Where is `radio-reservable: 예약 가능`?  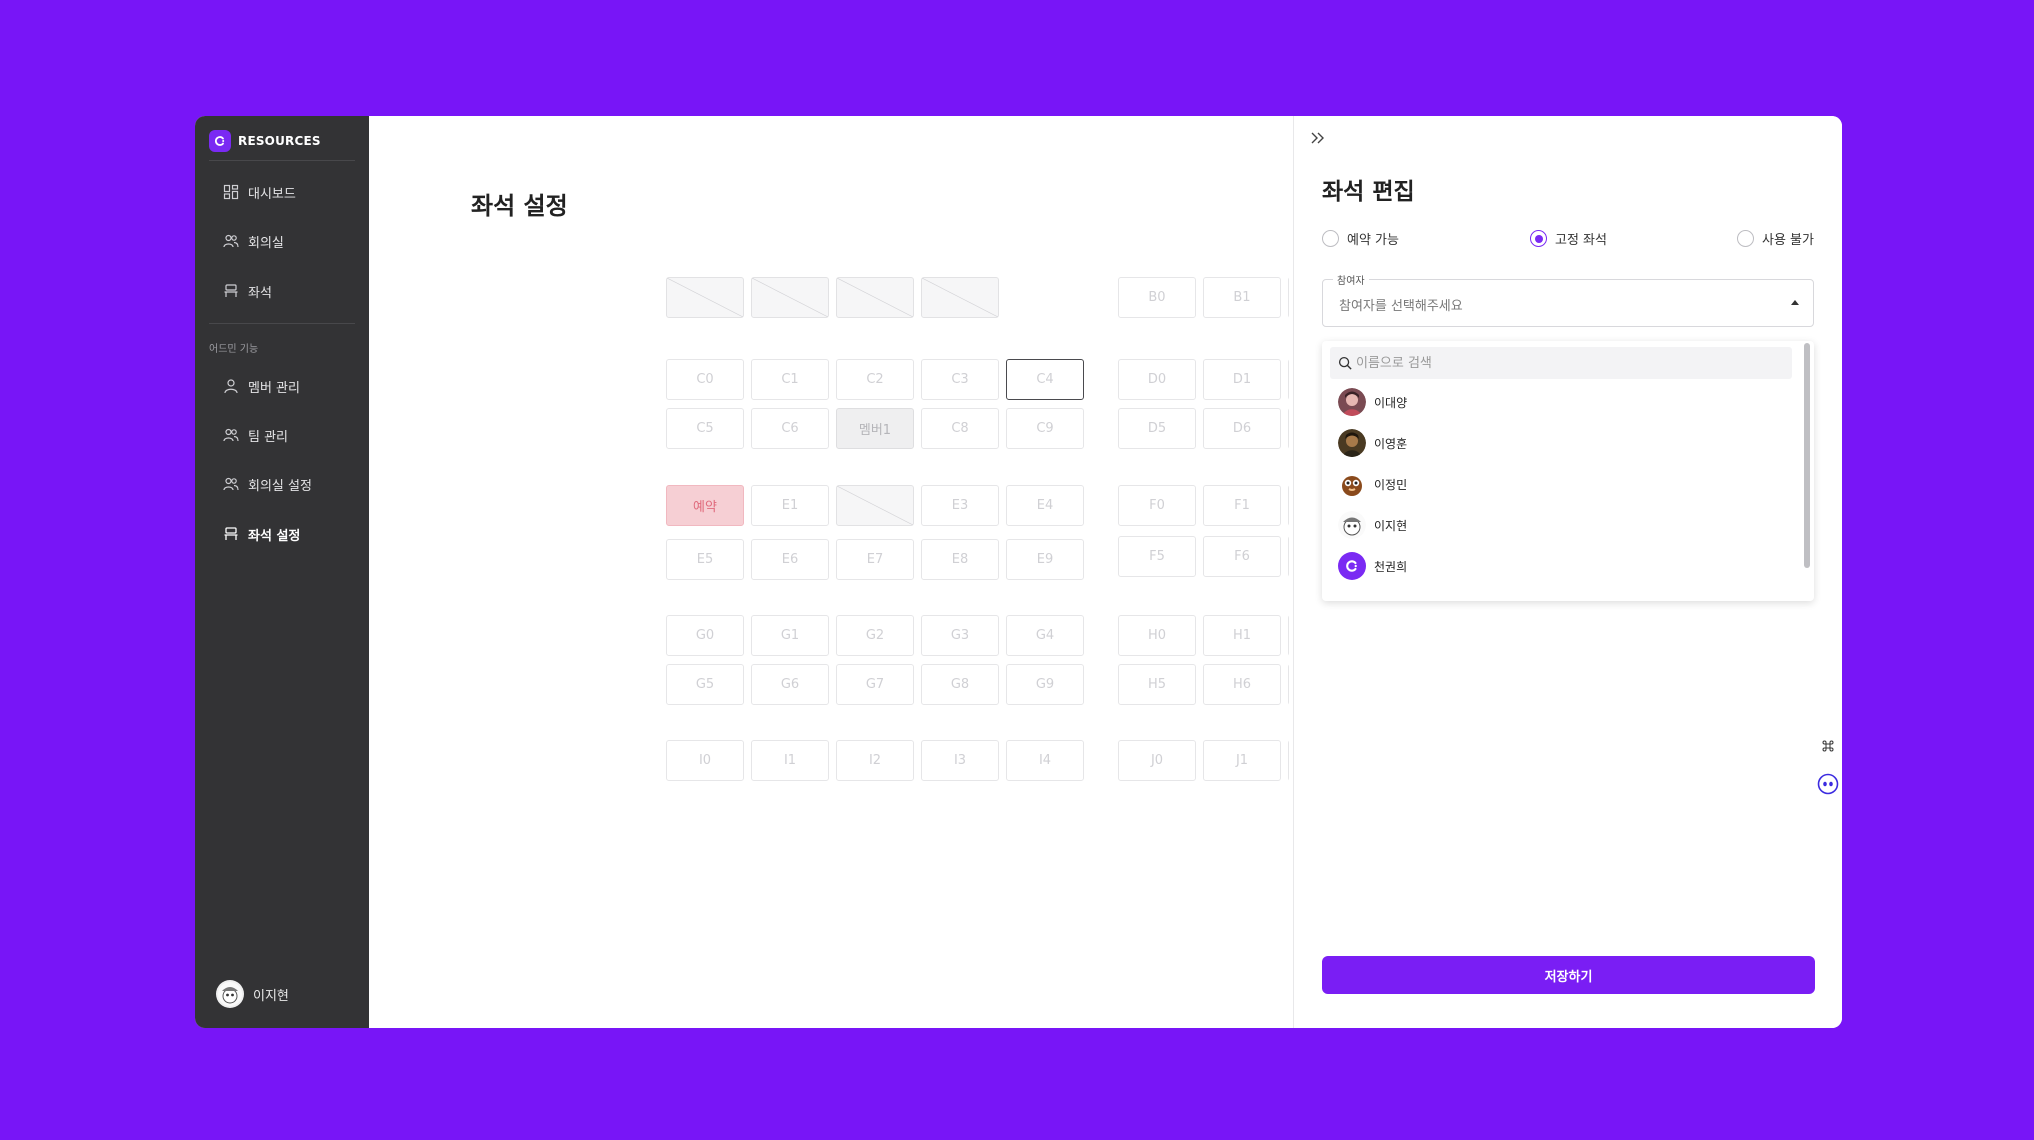
radio-reservable: 예약 가능 is located at coordinates (1360, 238).